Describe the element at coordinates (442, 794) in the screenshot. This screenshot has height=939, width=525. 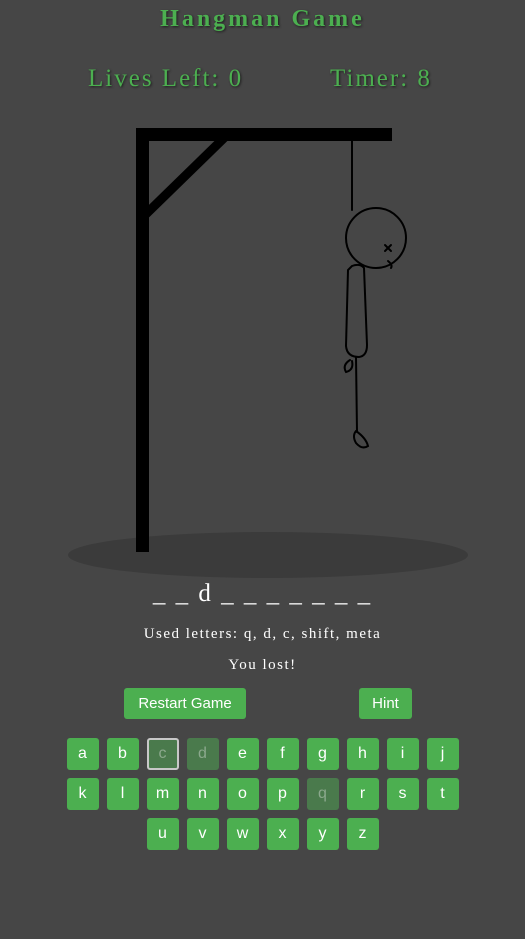
I see `letter-key-t: t` at that location.